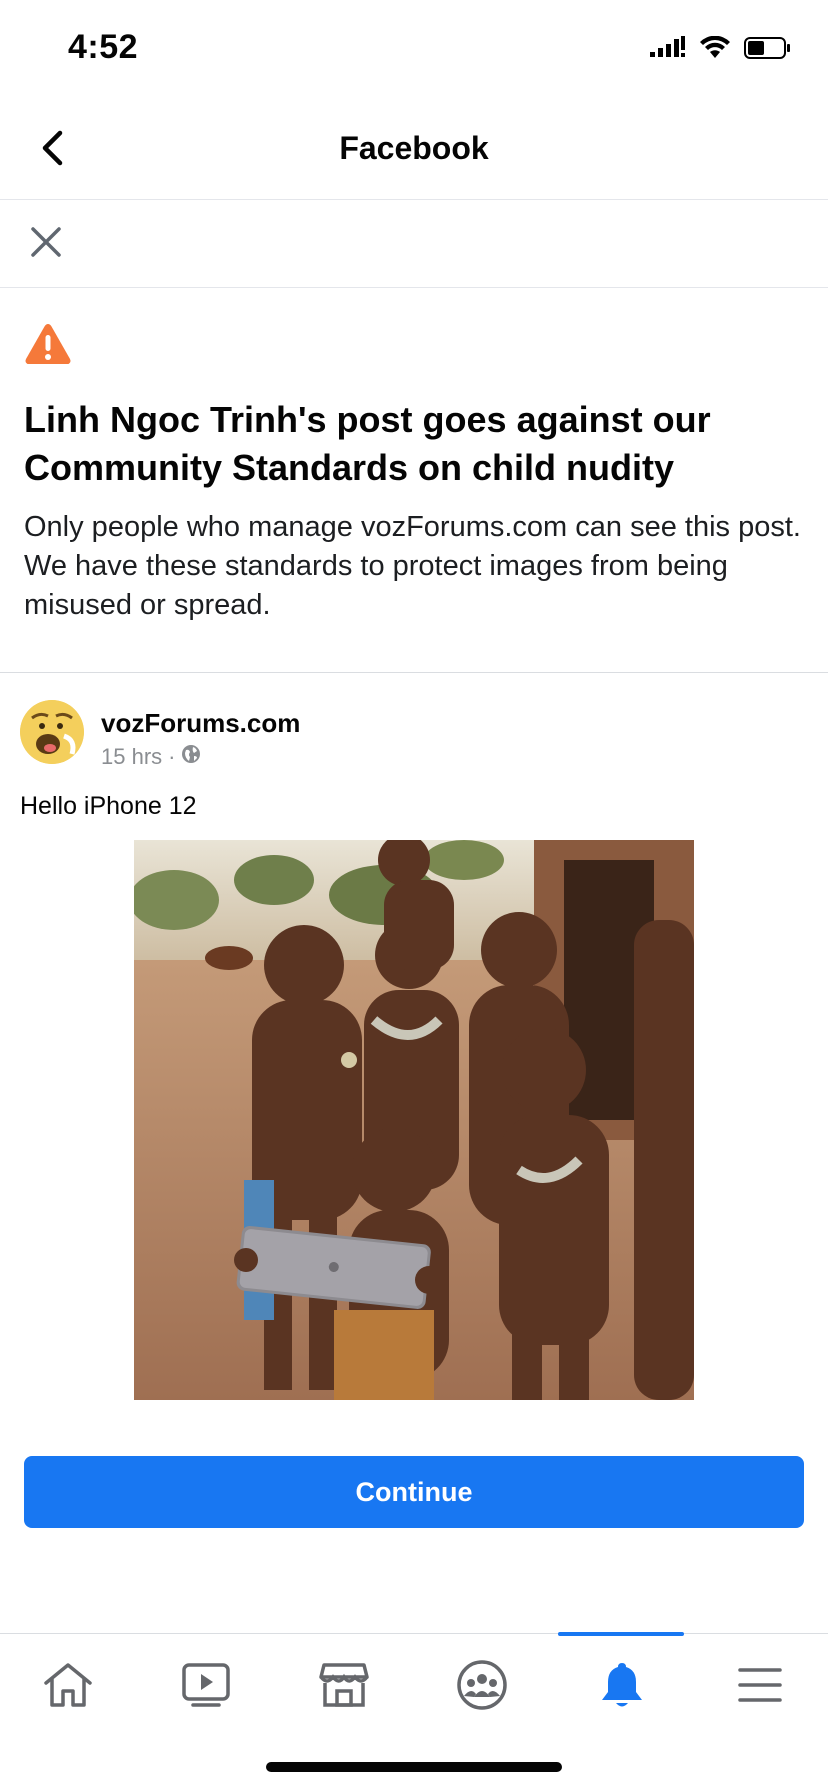  Describe the element at coordinates (410, 735) in the screenshot. I see `post-header: vozForums.com 15 hrs ·` at that location.